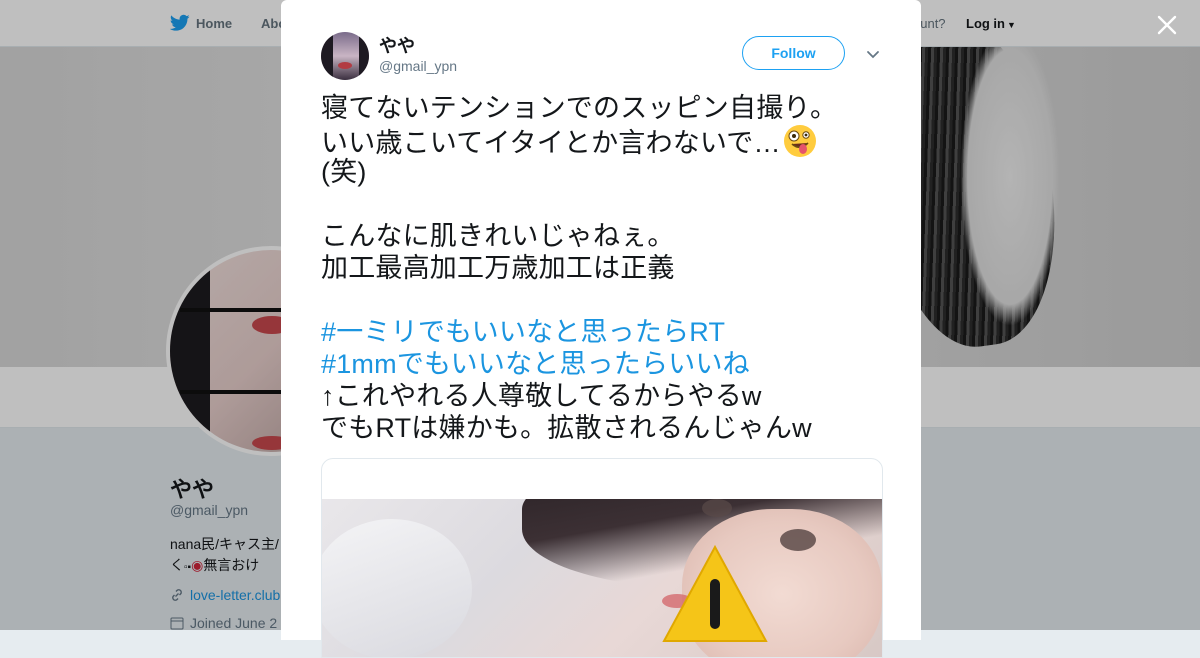  What do you see at coordinates (606, 332) in the screenshot?
I see `hashtag-link: #一ミリでもいいなと思ったらRT` at bounding box center [606, 332].